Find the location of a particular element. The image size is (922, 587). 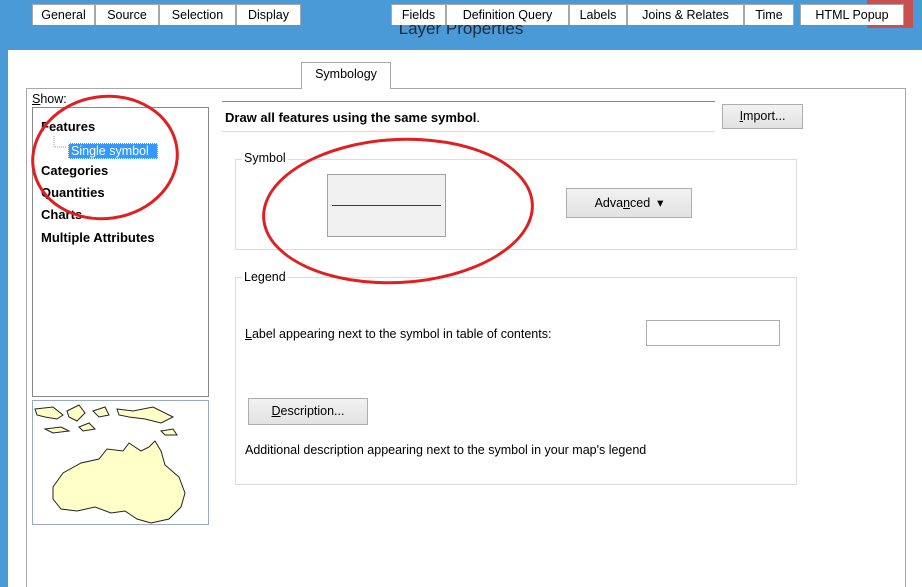

tab-panel-left-edge is located at coordinates (26, 337).